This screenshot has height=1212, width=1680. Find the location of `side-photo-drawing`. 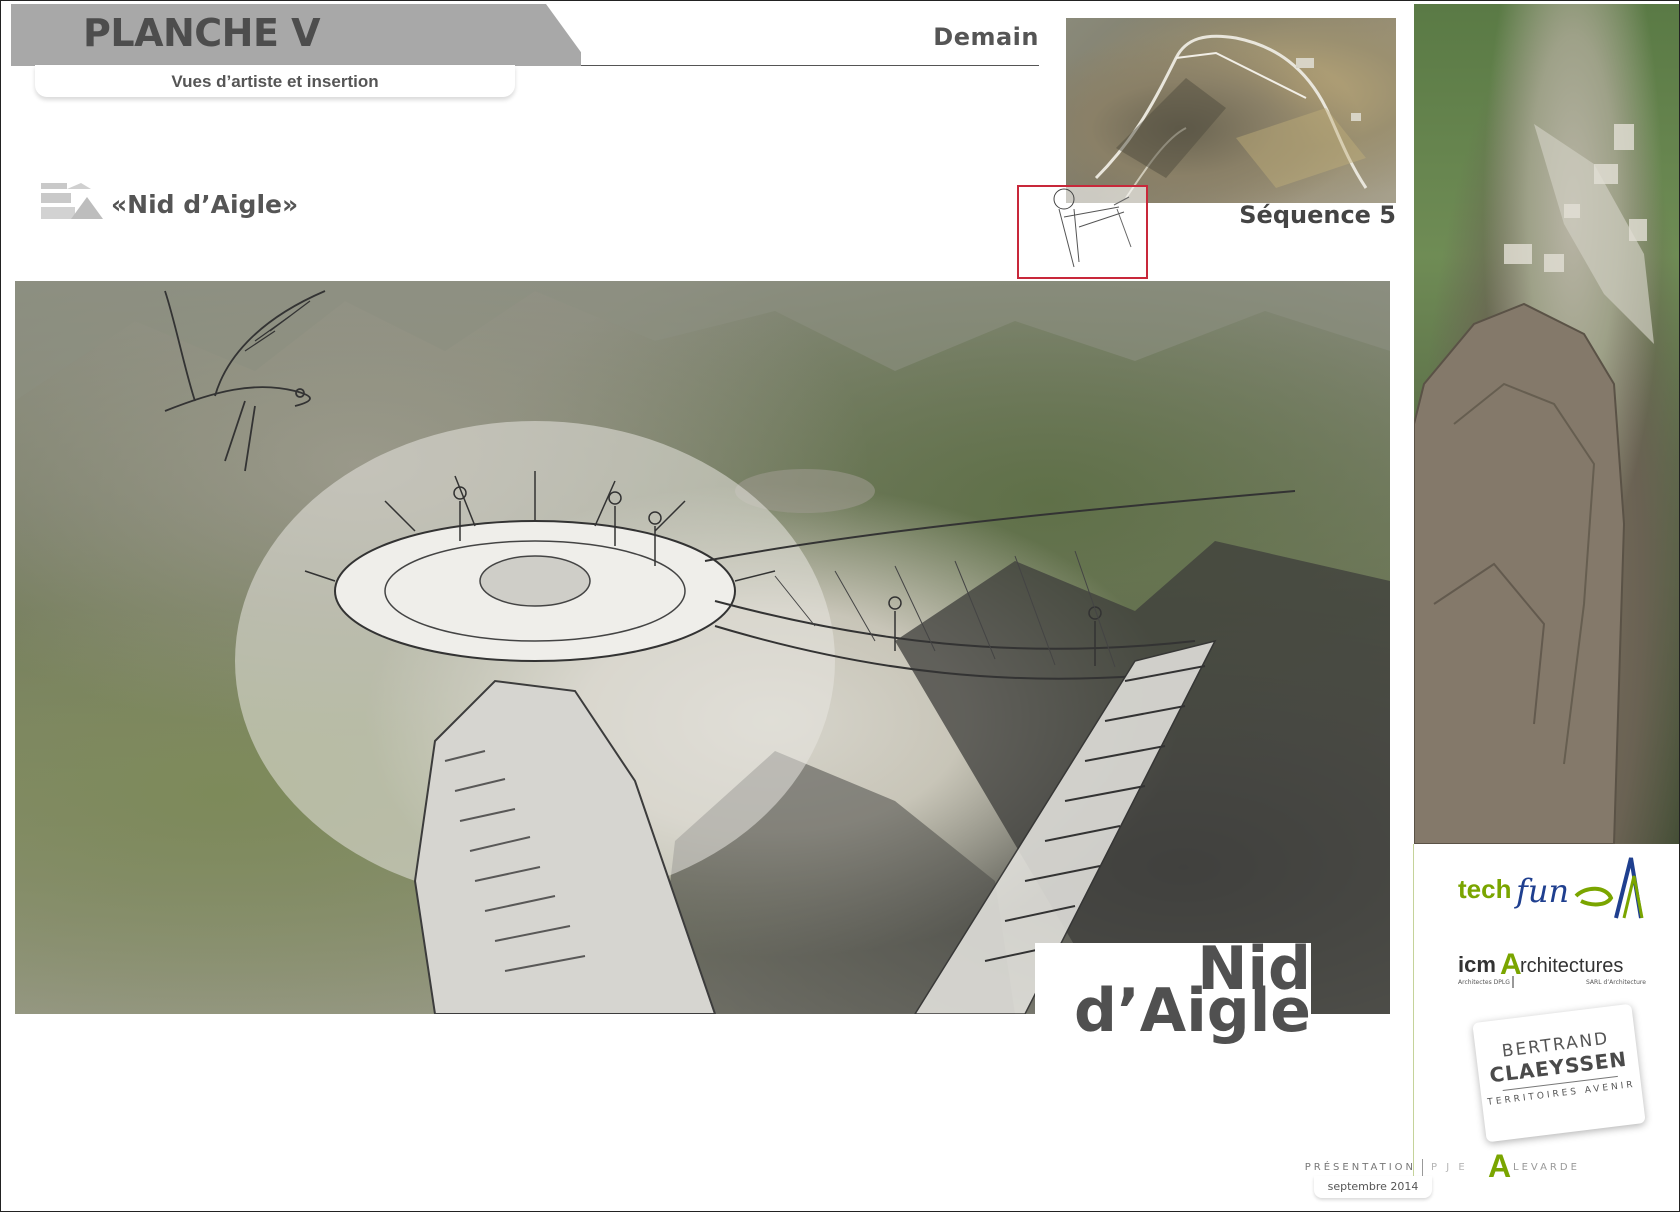

side-photo-drawing is located at coordinates (1534, 484).